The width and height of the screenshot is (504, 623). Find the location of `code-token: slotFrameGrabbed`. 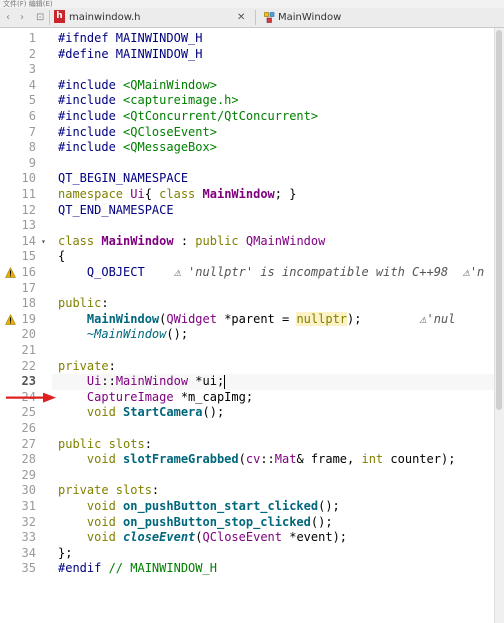

code-token: slotFrameGrabbed is located at coordinates (181, 459).